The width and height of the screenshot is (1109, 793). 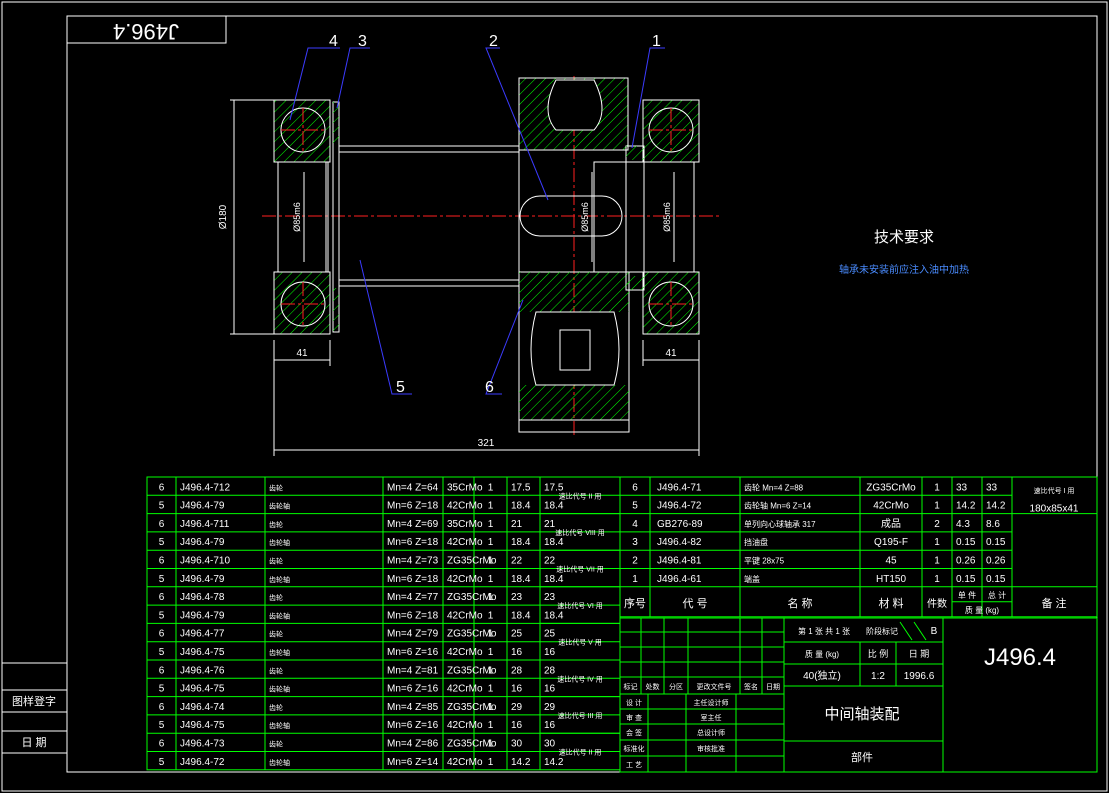 What do you see at coordinates (521, 506) in the screenshot?
I see `variant-cell-unit: 18.4` at bounding box center [521, 506].